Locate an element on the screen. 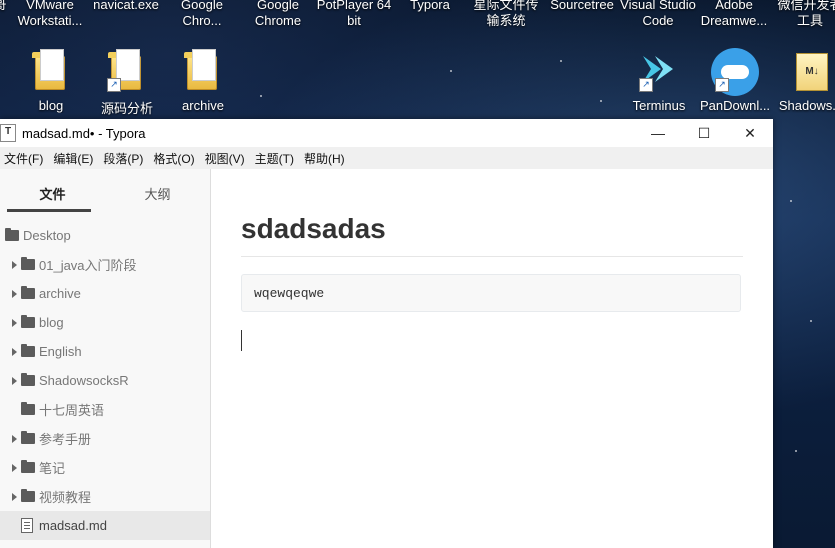 The height and width of the screenshot is (548, 835). tree-item-label: 参考手册 is located at coordinates (65, 439).